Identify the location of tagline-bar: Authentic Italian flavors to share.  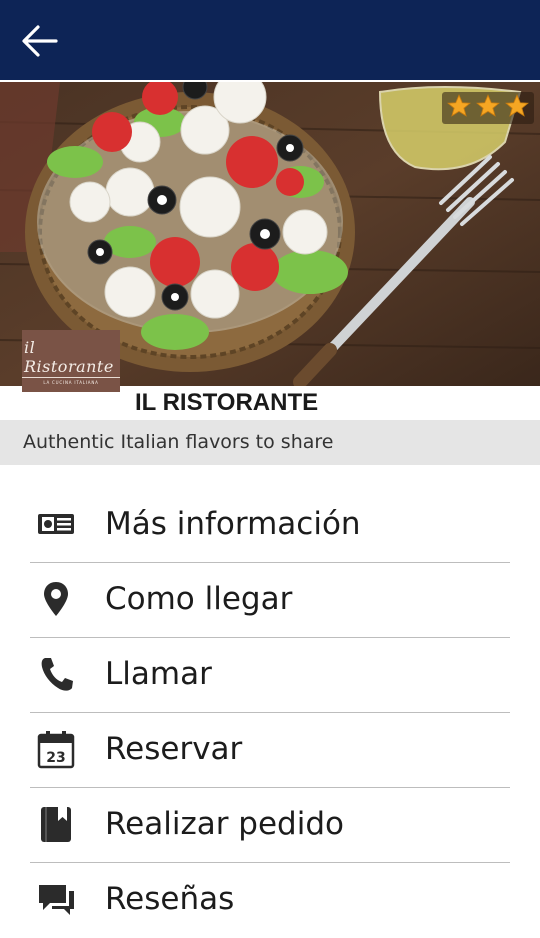
(270, 442).